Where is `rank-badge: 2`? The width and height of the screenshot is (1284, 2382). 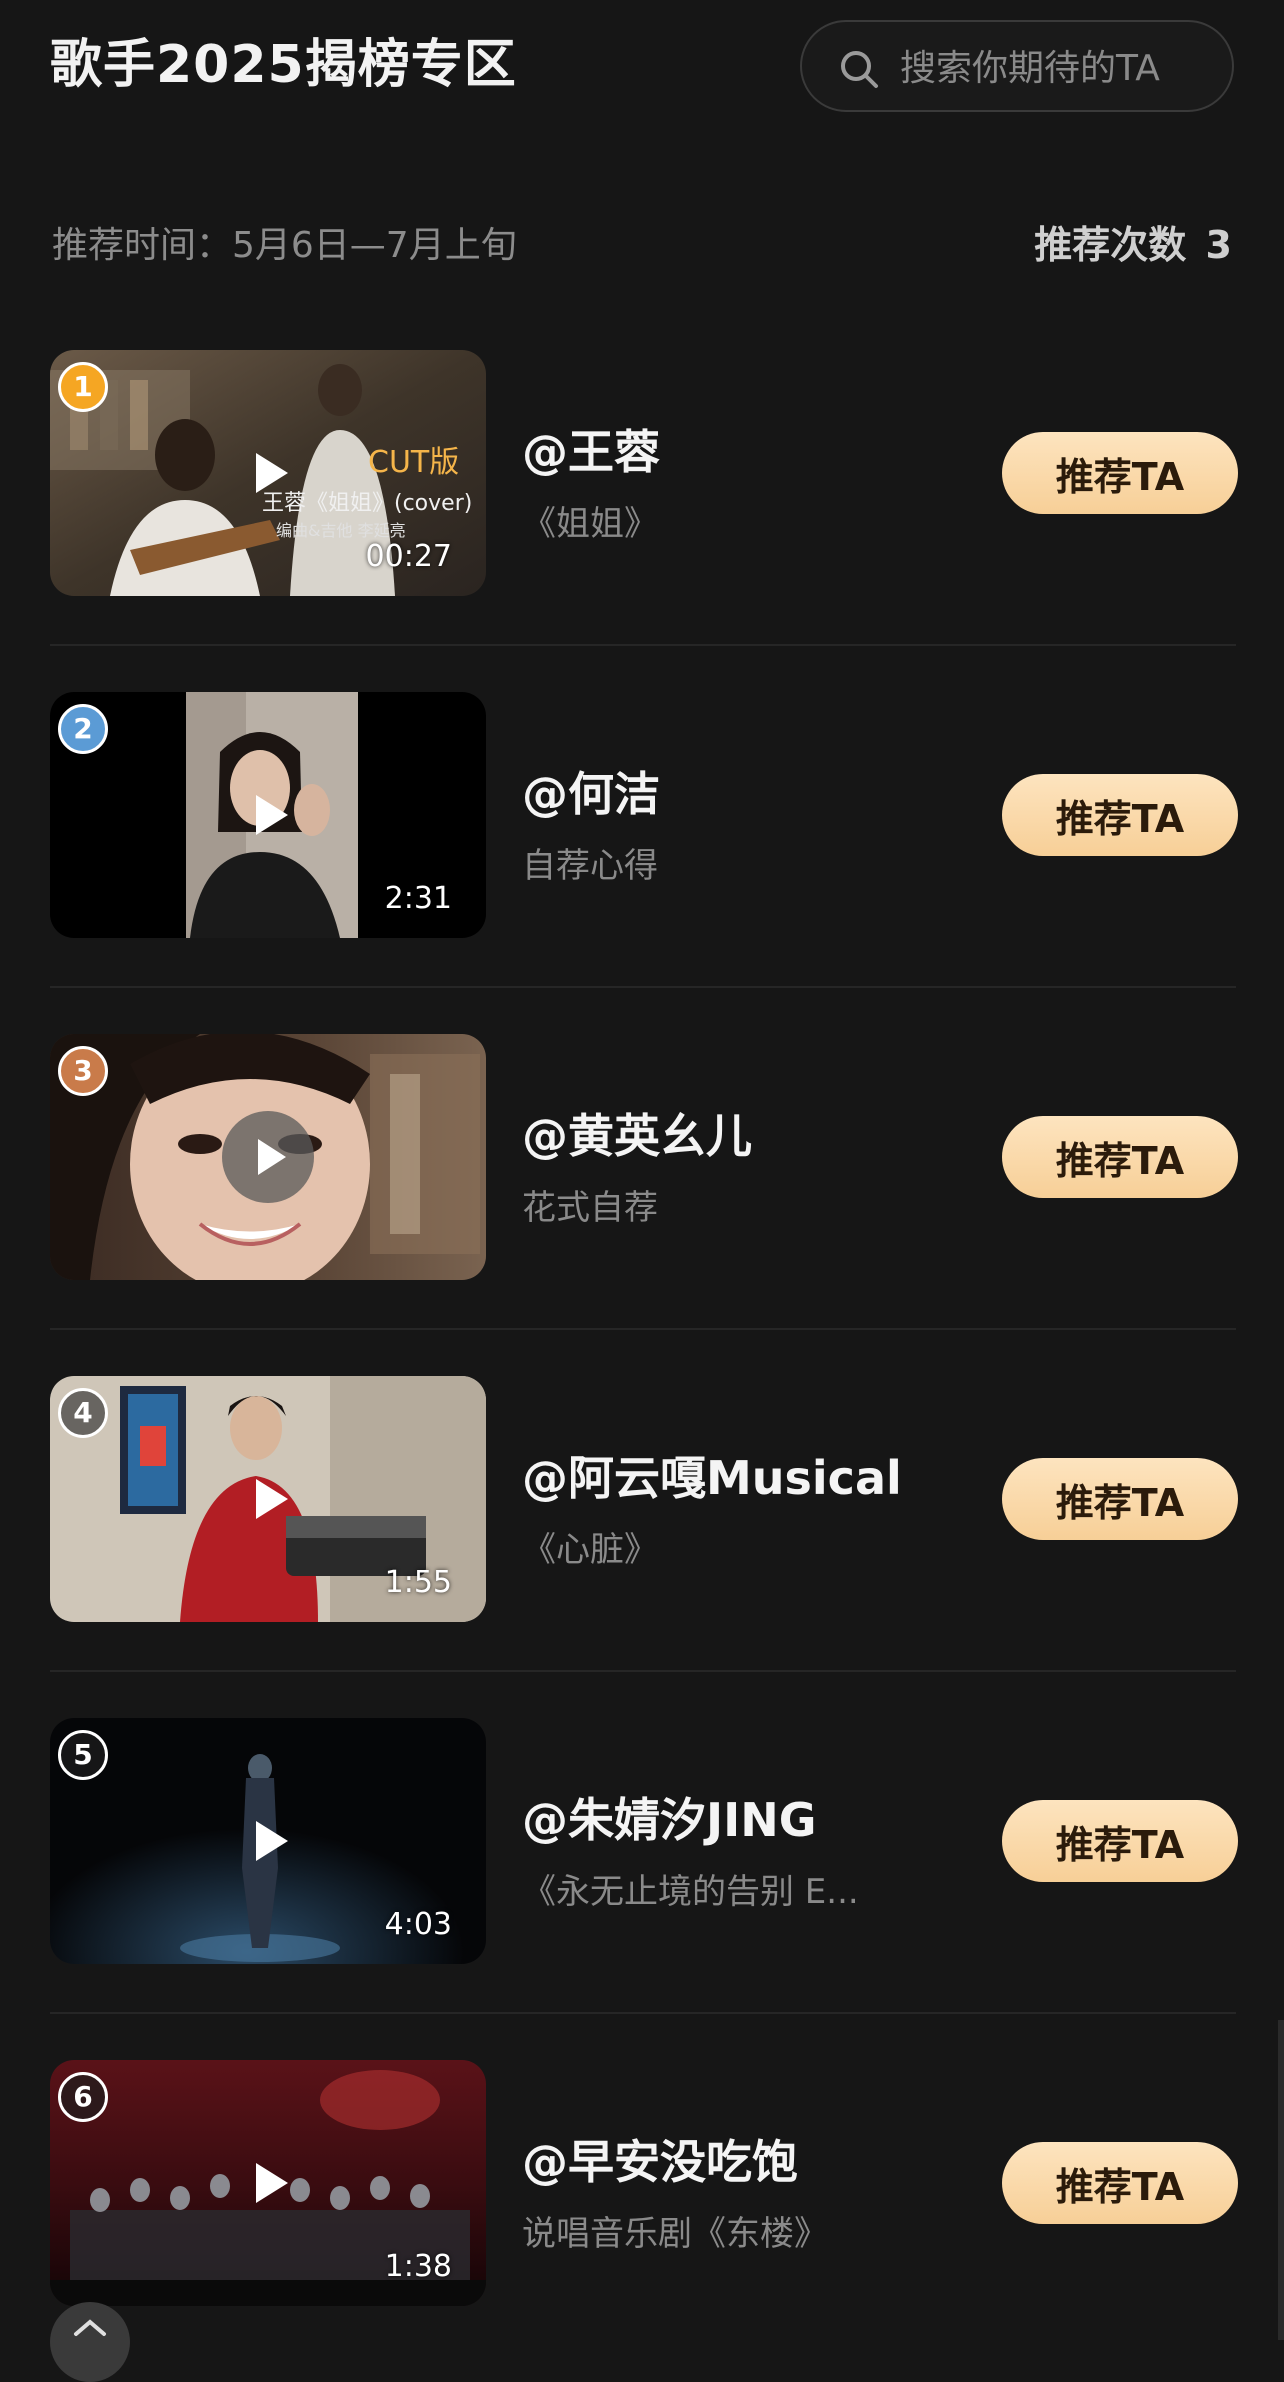 rank-badge: 2 is located at coordinates (83, 729).